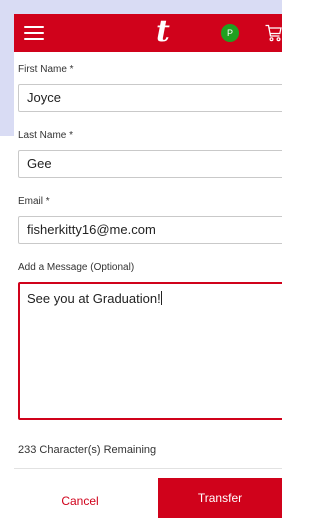  I want to click on first-name-label: First Name *, so click(46, 69).